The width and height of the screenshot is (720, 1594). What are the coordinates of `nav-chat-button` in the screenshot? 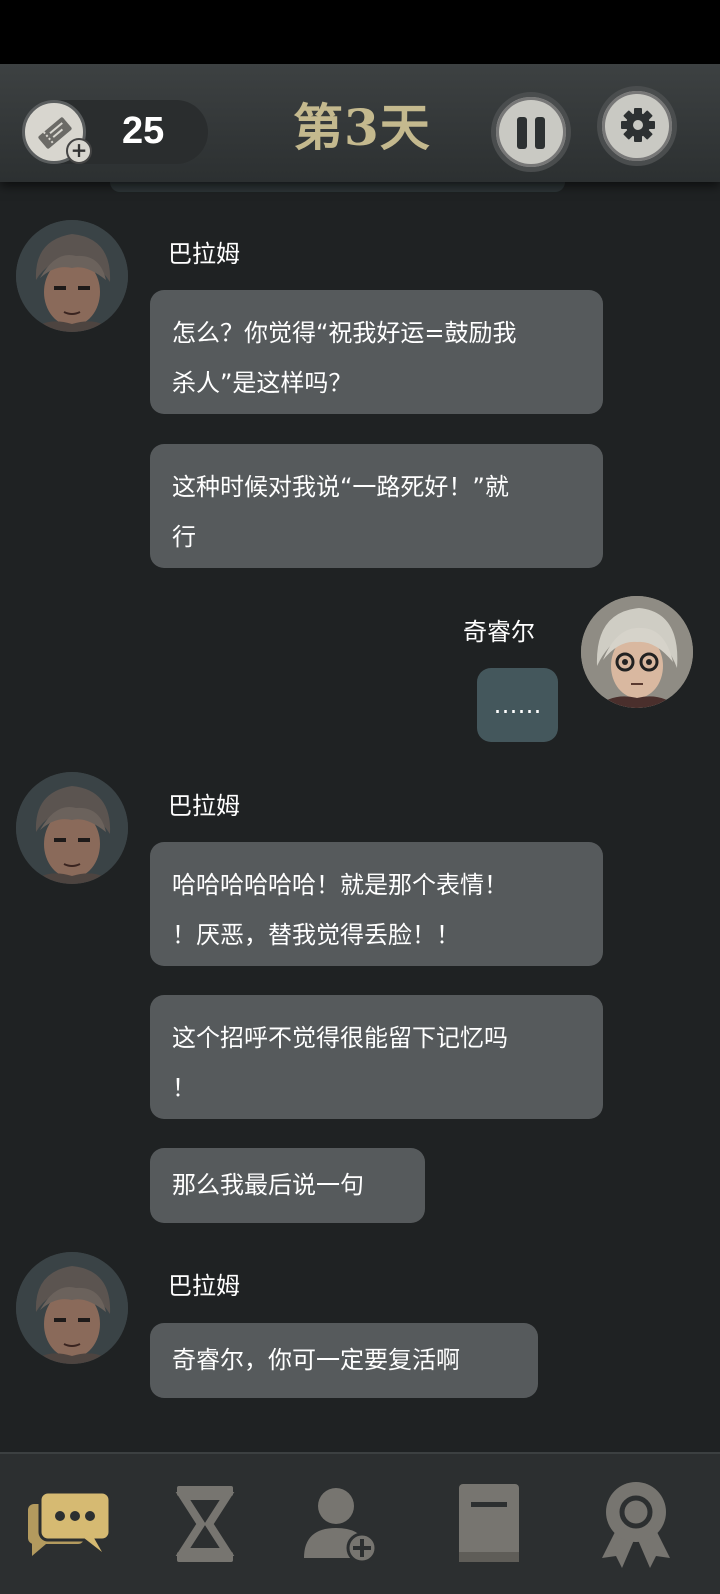 It's located at (72, 1524).